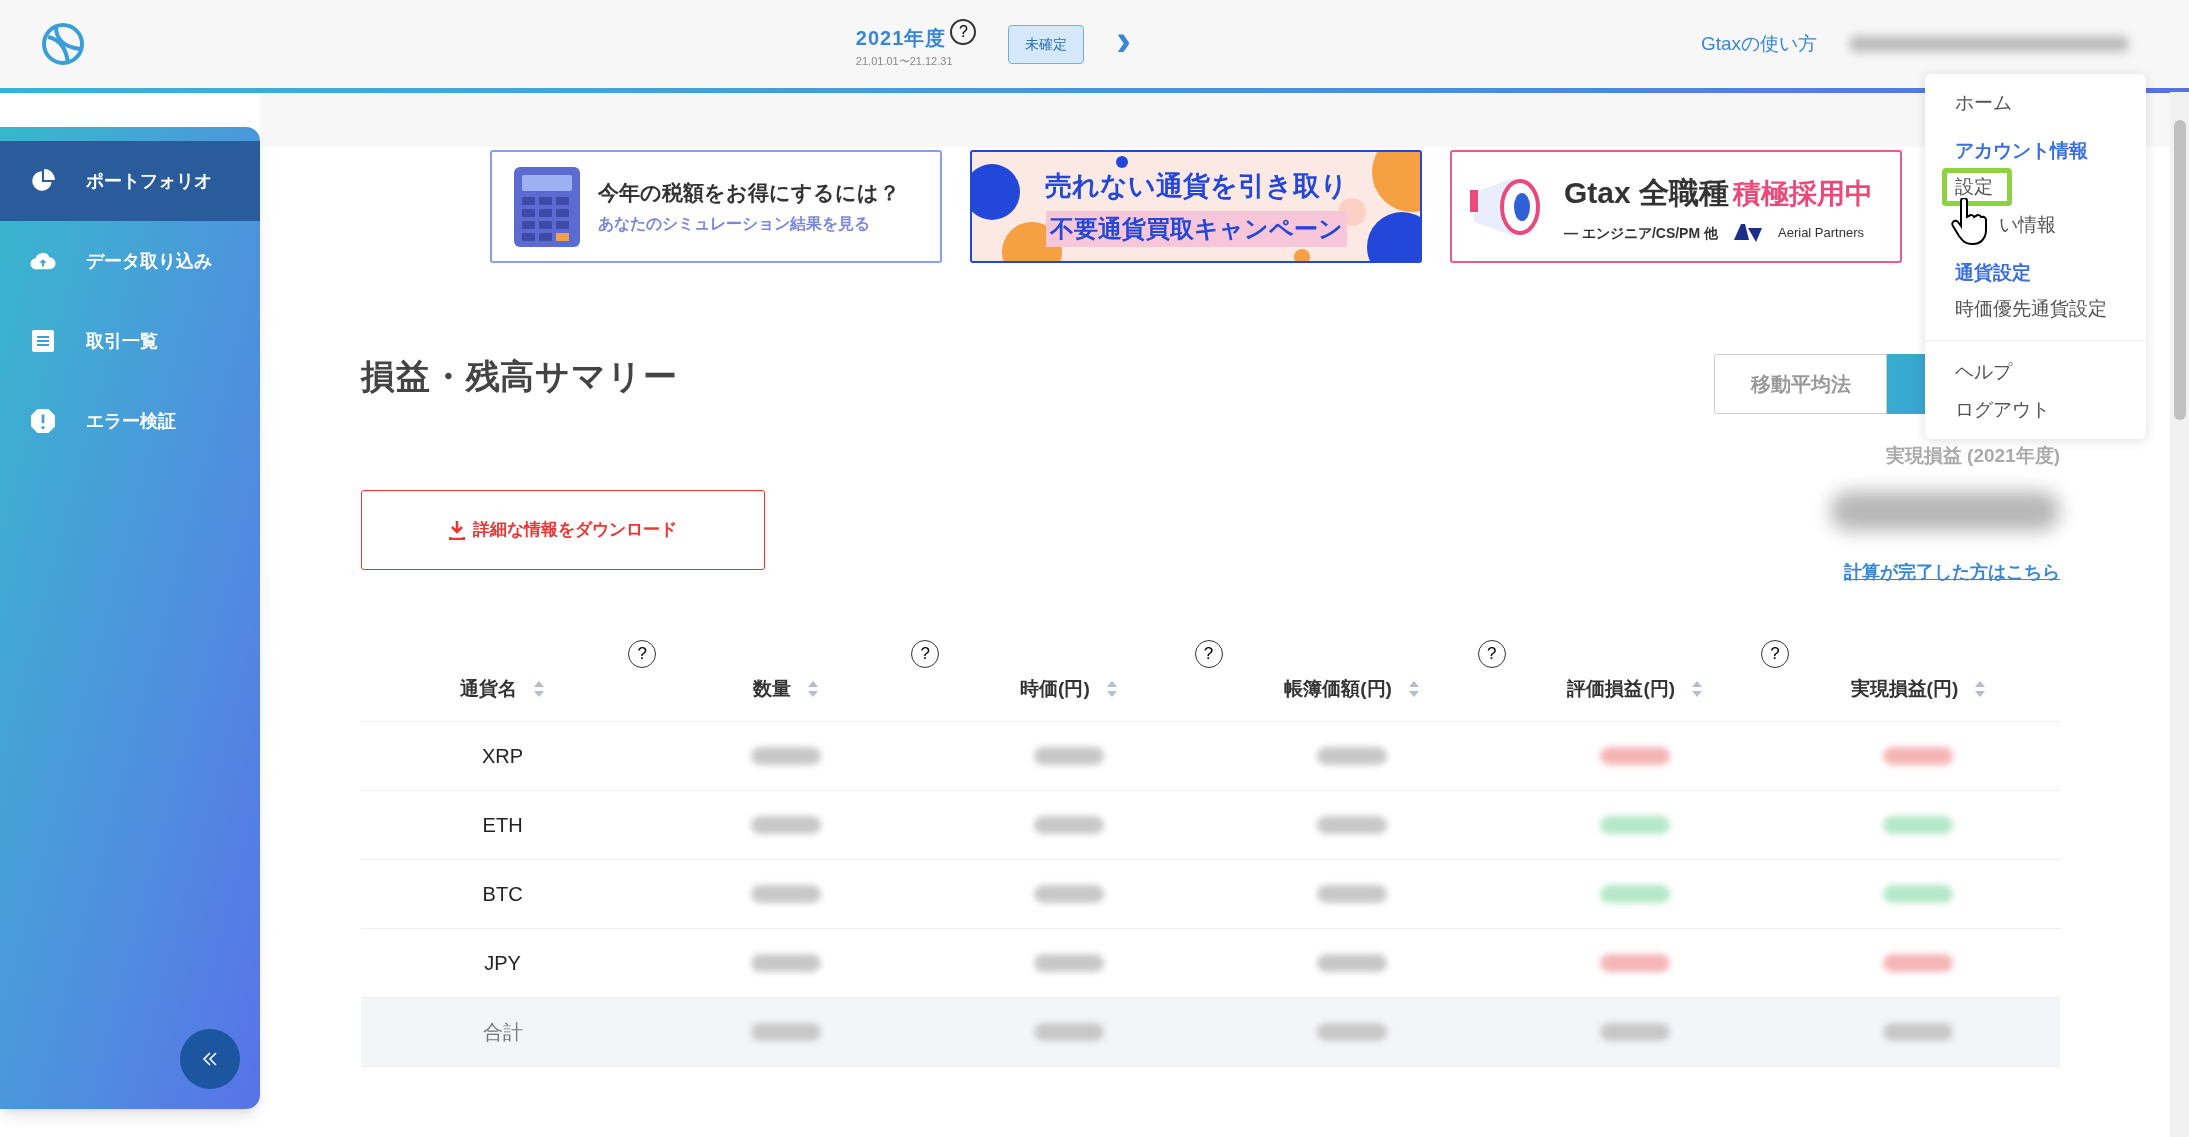  I want to click on recruit-banner: Gtax 全職種積極採用中 — エンジニア/CS/PM 他 Aerial Partners, so click(1676, 206).